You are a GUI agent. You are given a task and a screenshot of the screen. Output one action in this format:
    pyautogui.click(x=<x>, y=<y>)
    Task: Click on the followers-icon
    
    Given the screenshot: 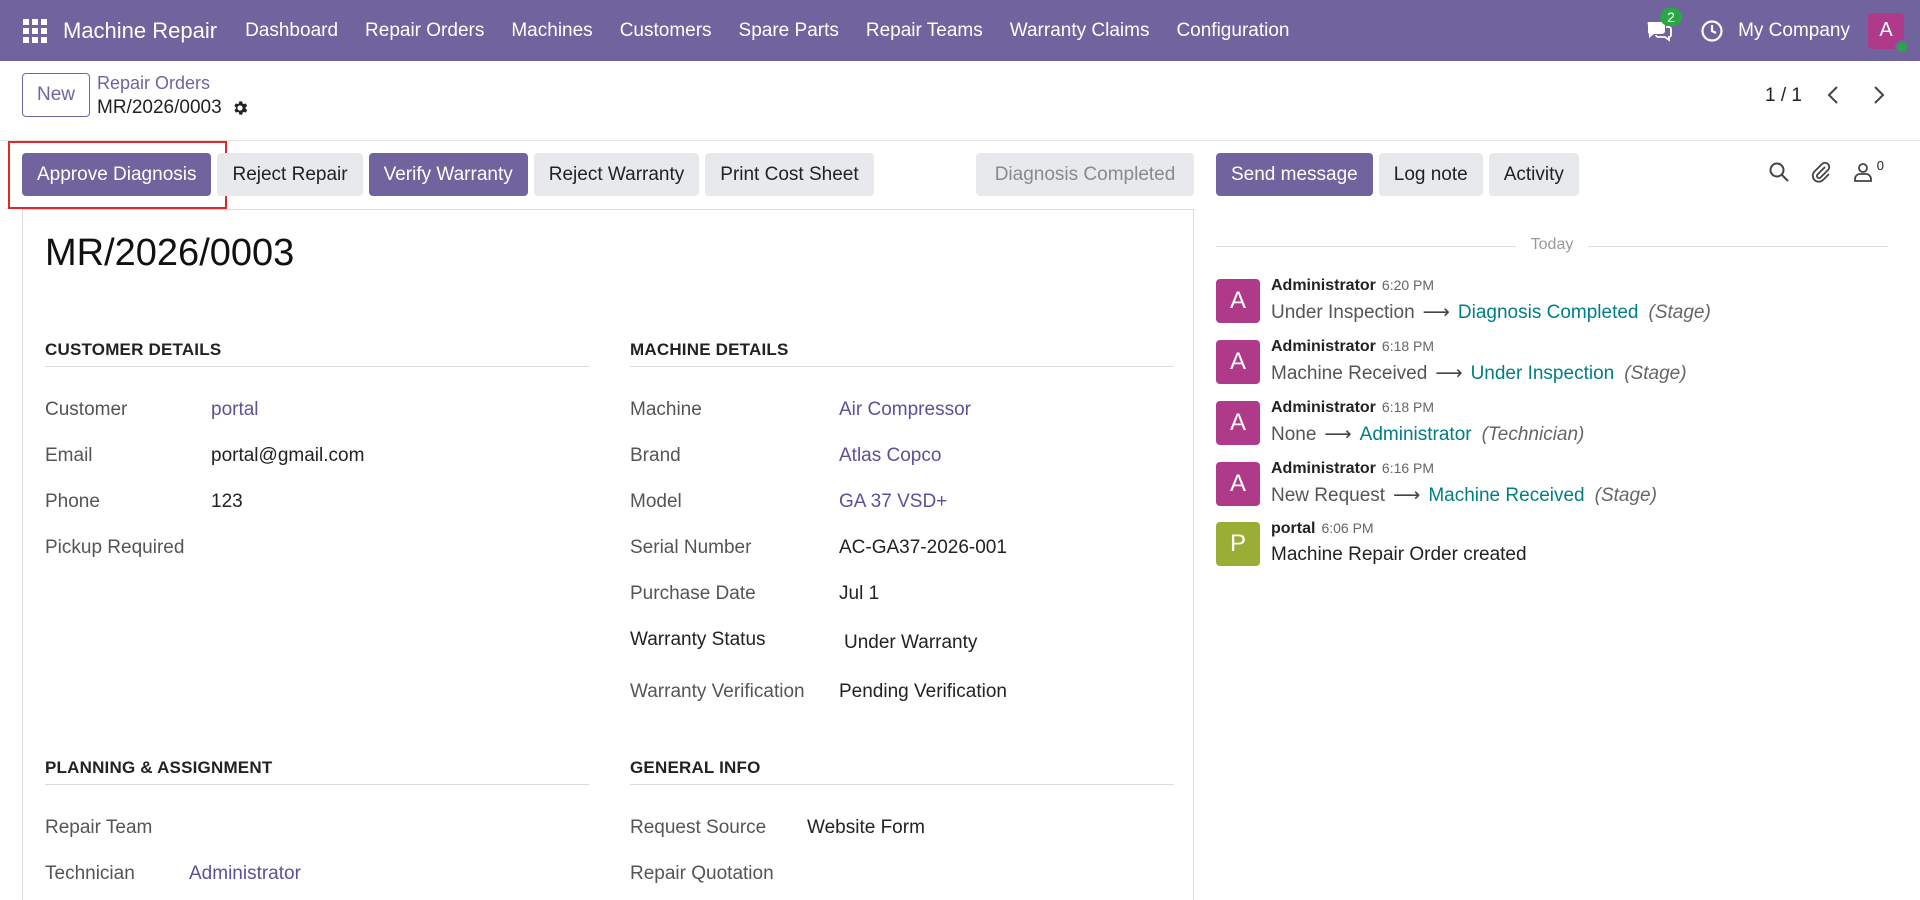 What is the action you would take?
    pyautogui.click(x=1863, y=172)
    